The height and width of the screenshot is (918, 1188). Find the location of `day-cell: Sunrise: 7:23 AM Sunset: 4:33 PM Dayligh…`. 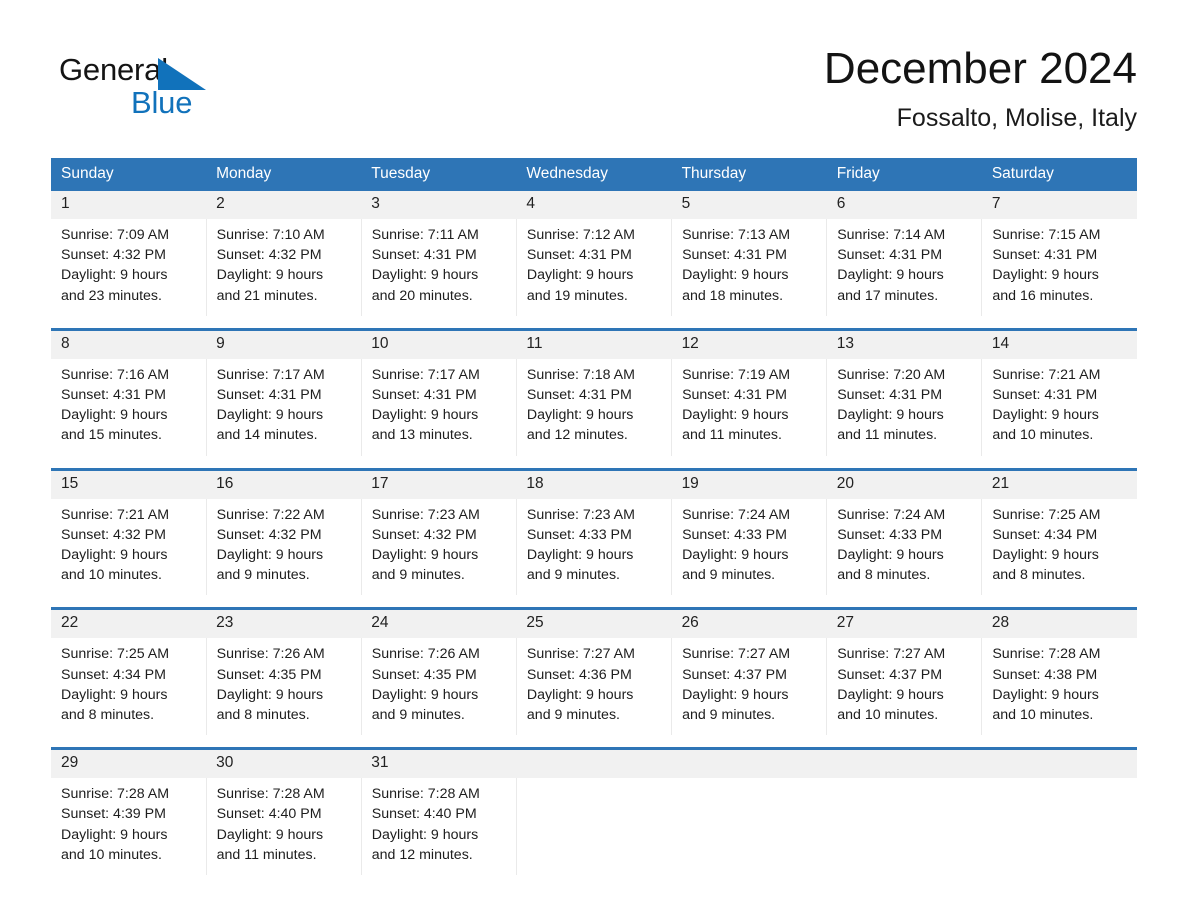

day-cell: Sunrise: 7:23 AM Sunset: 4:33 PM Dayligh… is located at coordinates (594, 547).